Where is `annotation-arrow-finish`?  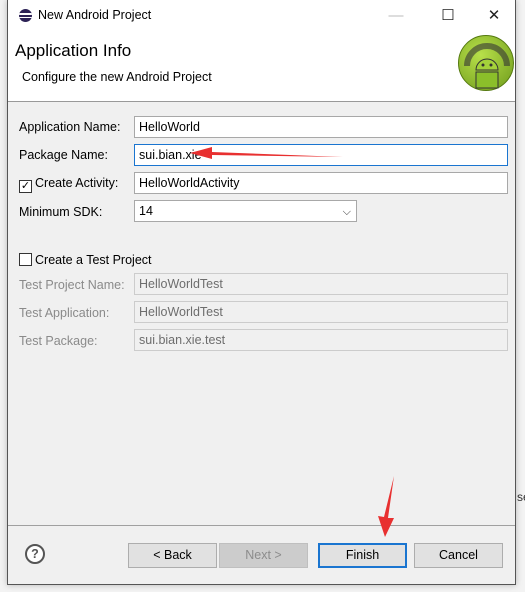 annotation-arrow-finish is located at coordinates (386, 506).